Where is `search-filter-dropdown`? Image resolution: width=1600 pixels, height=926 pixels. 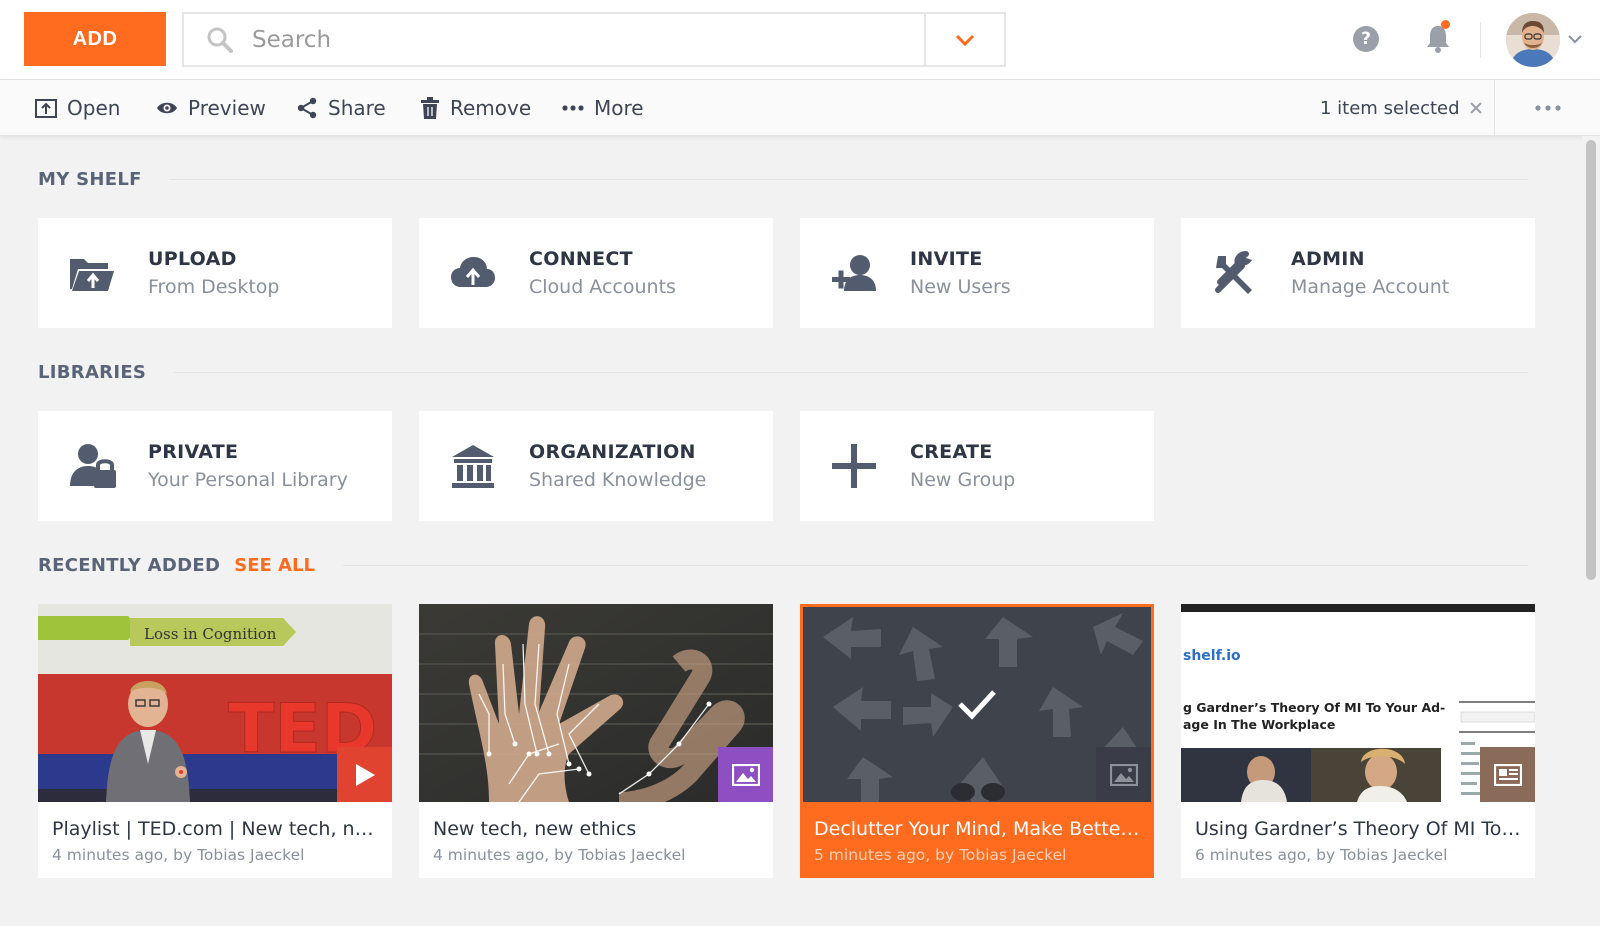
search-filter-dropdown is located at coordinates (964, 39).